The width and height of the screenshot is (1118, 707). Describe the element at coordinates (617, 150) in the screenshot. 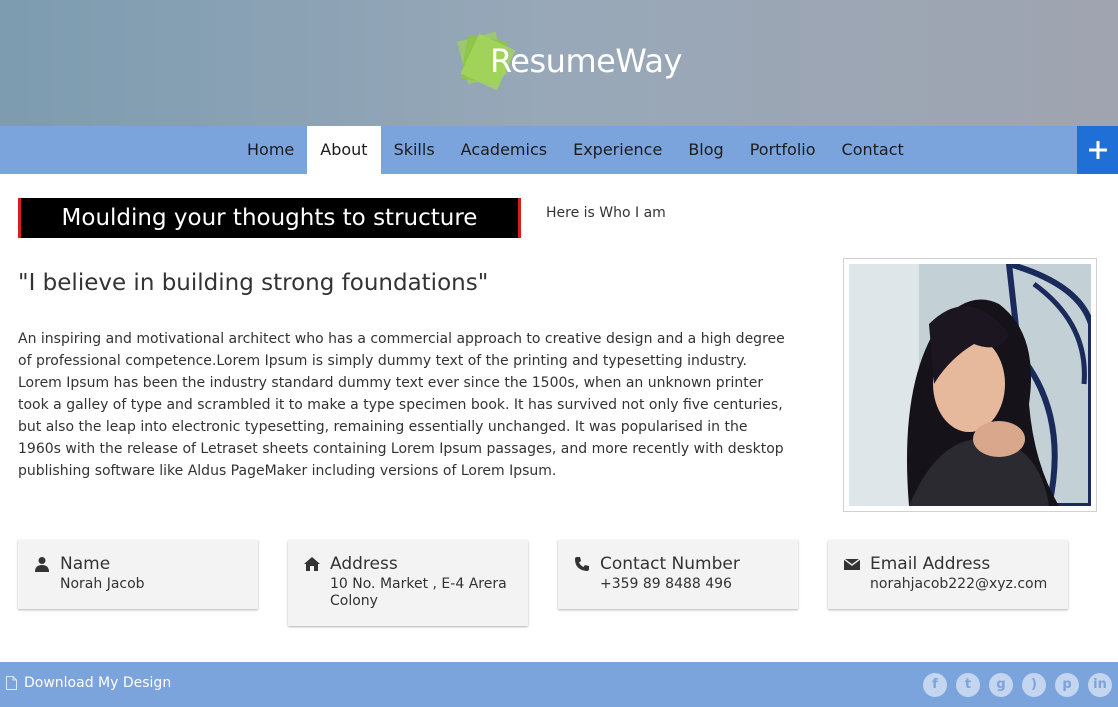

I see `nav-item-experience: Experience` at that location.